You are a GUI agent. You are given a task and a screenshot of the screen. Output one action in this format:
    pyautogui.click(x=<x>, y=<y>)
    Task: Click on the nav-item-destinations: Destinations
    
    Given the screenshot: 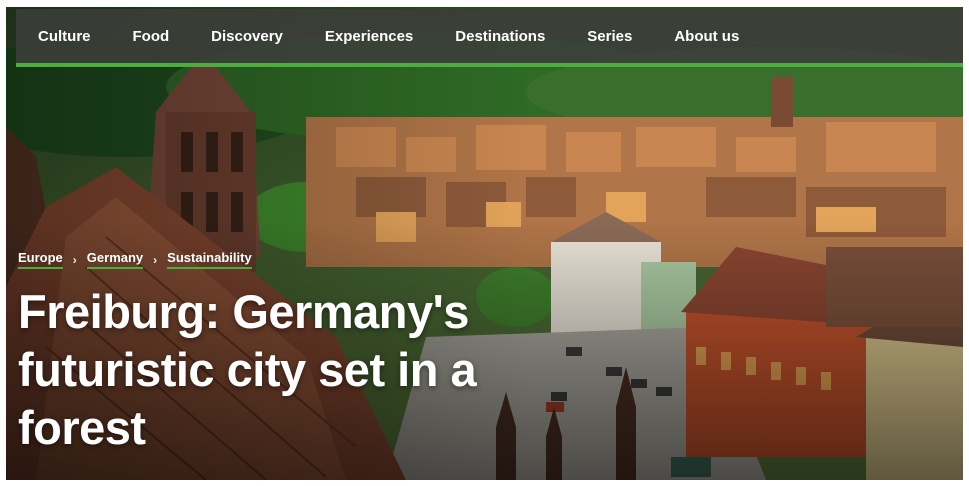 What is the action you would take?
    pyautogui.click(x=500, y=36)
    